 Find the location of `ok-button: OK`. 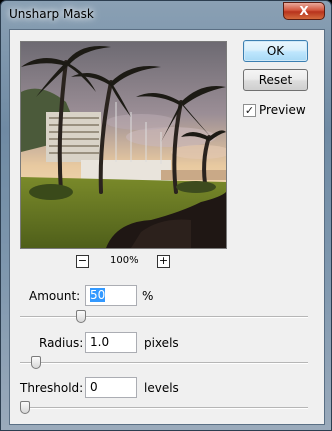

ok-button: OK is located at coordinates (275, 51).